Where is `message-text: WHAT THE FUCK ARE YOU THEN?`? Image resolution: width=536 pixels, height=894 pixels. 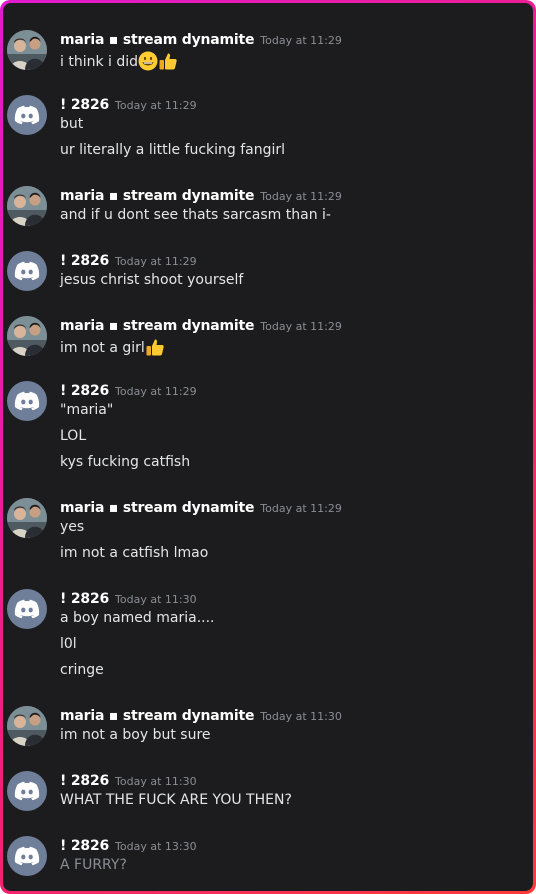
message-text: WHAT THE FUCK ARE YOU THEN? is located at coordinates (176, 800).